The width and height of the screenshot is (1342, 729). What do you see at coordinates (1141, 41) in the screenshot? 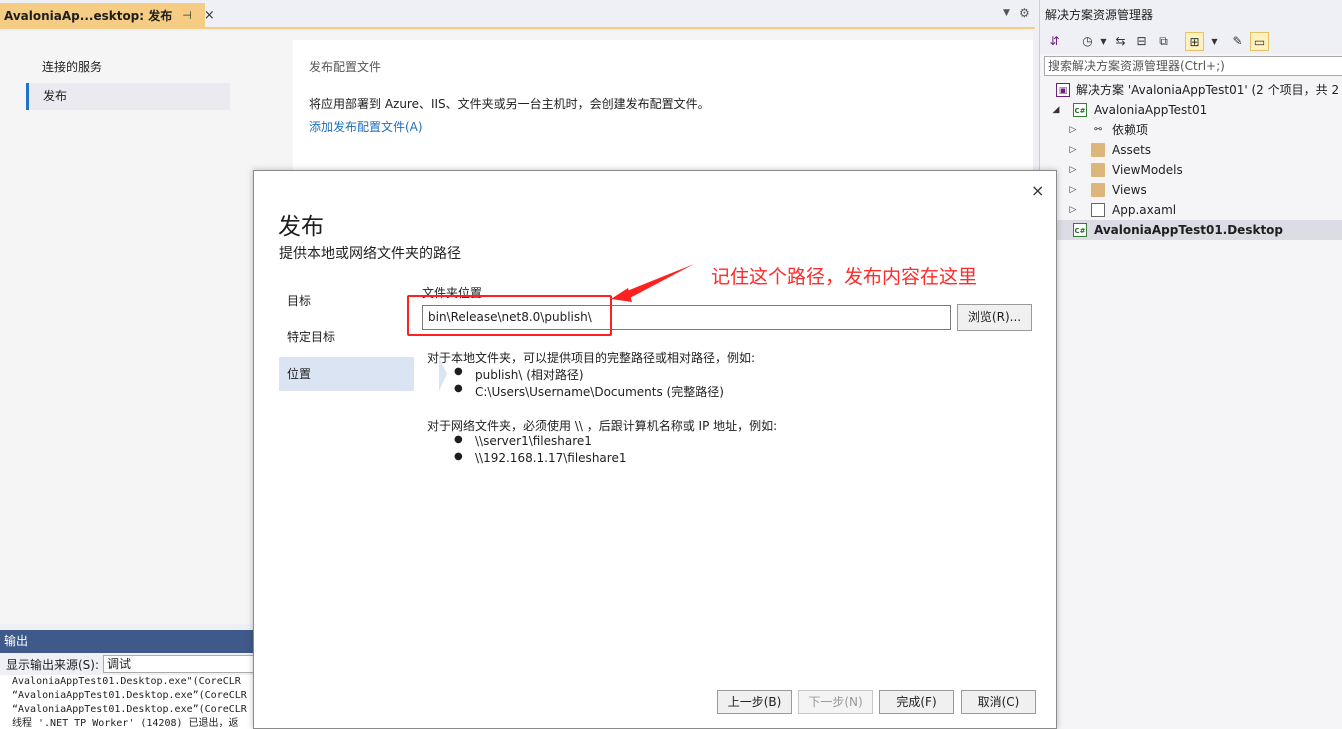
I see `collapse-all-icon: ⊟` at bounding box center [1141, 41].